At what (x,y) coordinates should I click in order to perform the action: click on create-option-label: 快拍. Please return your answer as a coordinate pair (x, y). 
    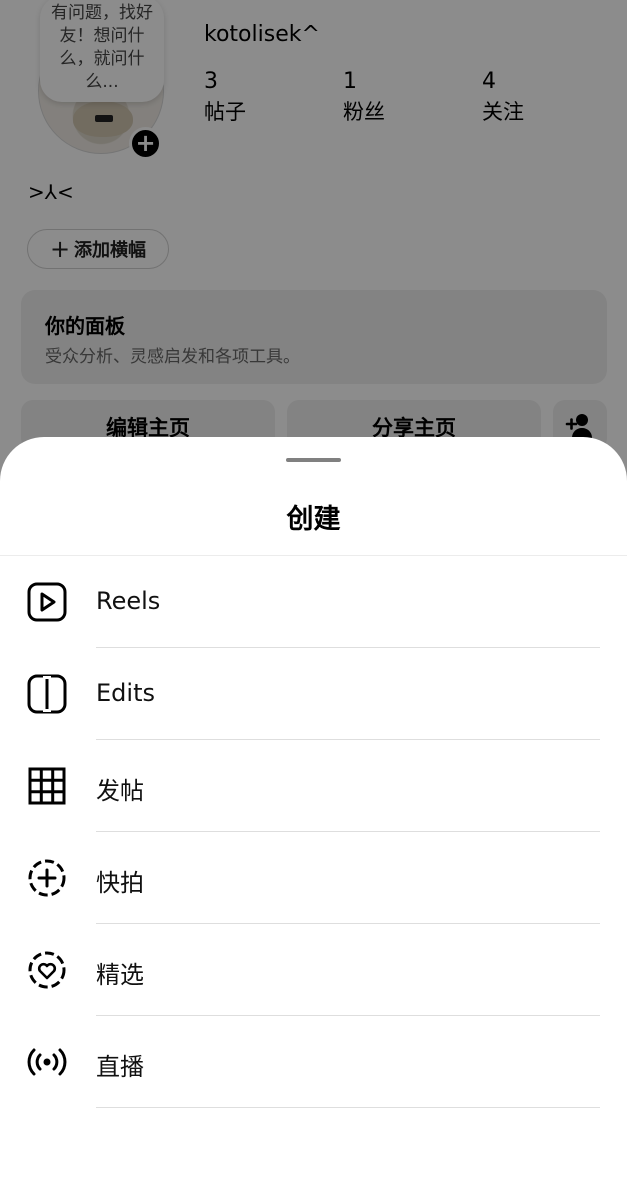
    Looking at the image, I should click on (120, 883).